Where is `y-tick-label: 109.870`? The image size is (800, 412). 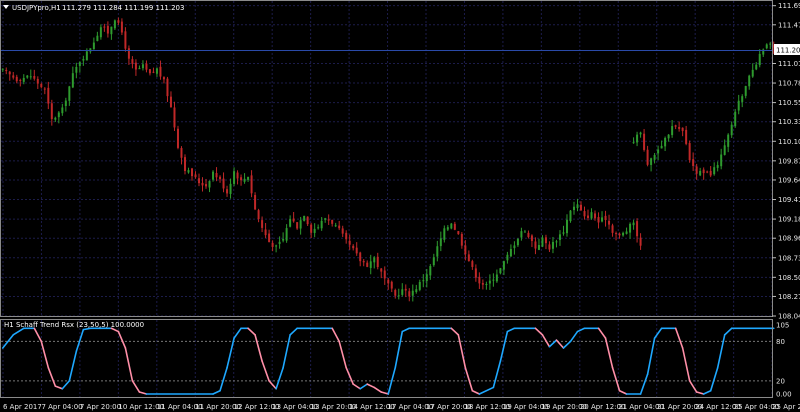 y-tick-label: 109.870 is located at coordinates (789, 161).